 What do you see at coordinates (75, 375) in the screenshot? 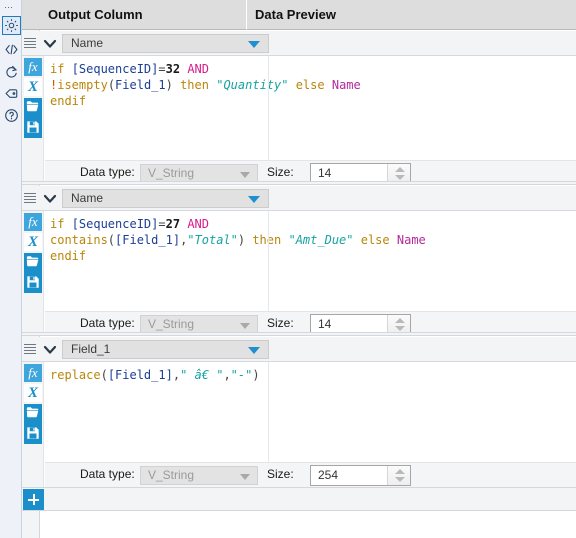
I see `formula-token: replace` at bounding box center [75, 375].